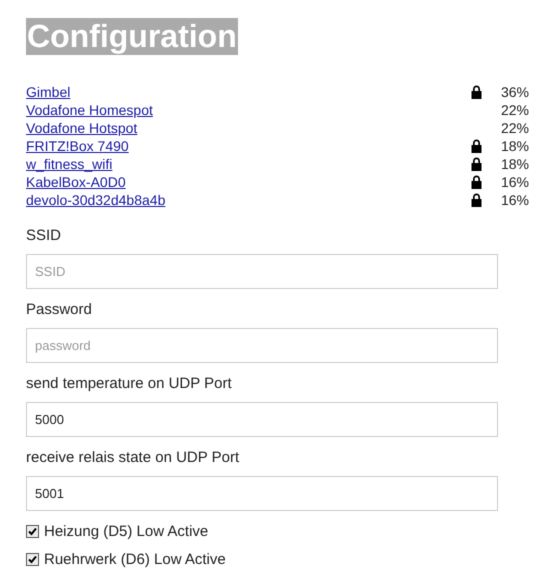 The height and width of the screenshot is (579, 546). Describe the element at coordinates (247, 200) in the screenshot. I see `network-link: devolo-30d32d4b8a4b` at that location.